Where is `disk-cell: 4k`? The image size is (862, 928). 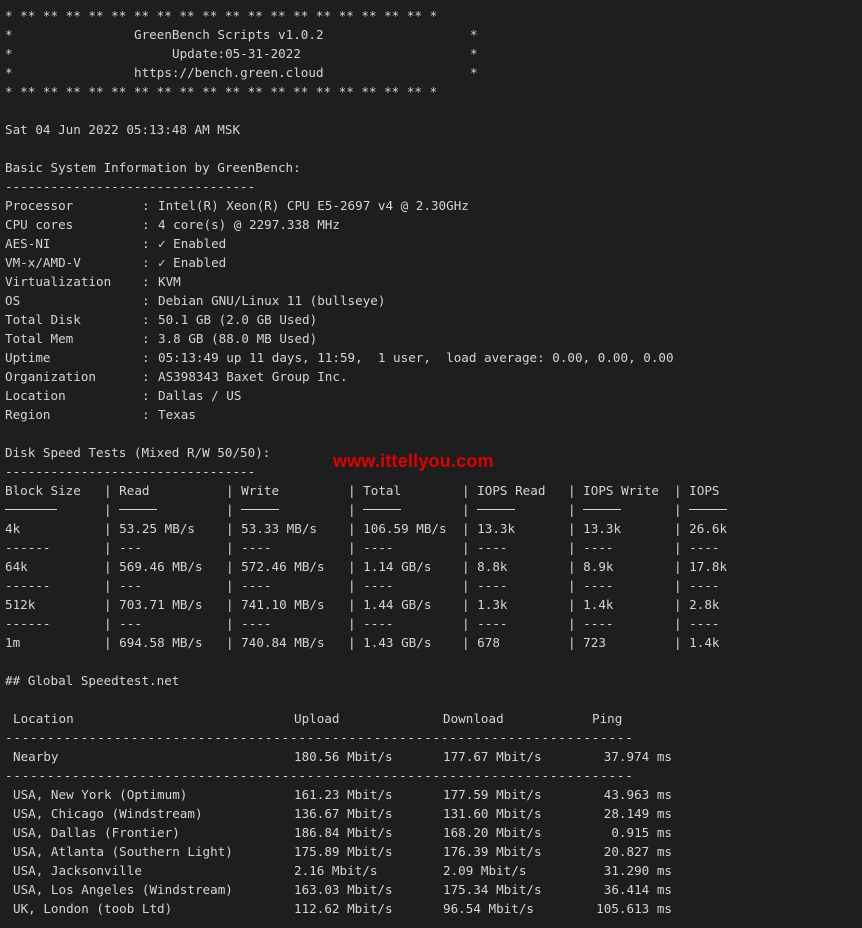 disk-cell: 4k is located at coordinates (54, 528).